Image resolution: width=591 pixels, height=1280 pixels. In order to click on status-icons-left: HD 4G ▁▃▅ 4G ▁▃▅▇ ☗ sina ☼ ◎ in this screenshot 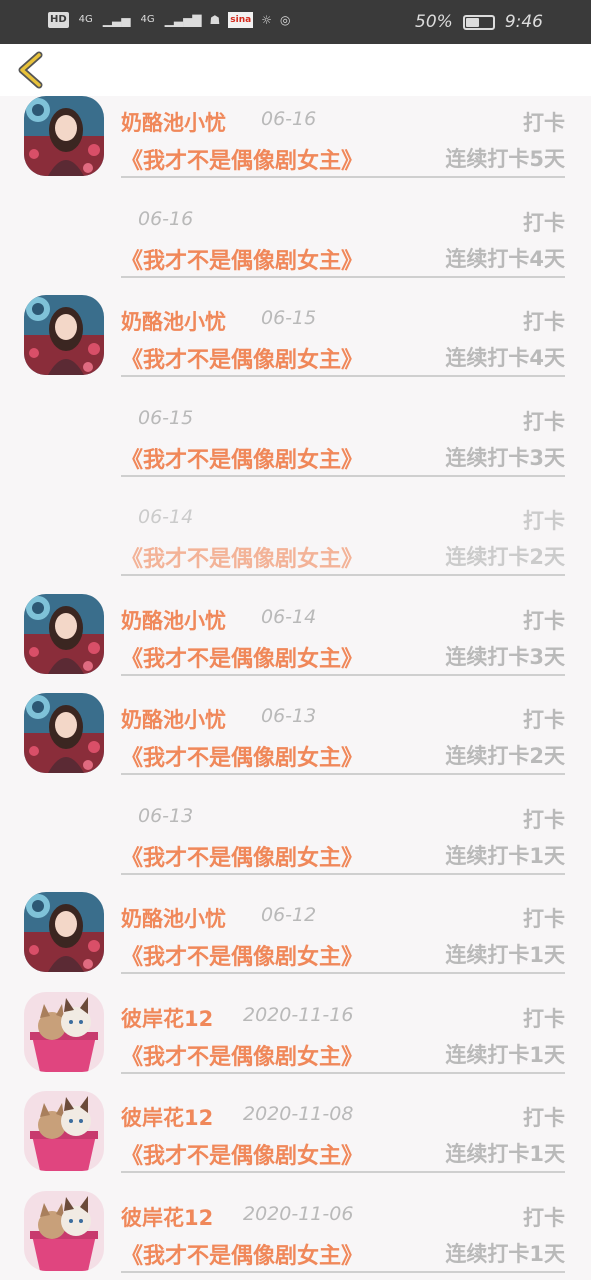, I will do `click(169, 20)`.